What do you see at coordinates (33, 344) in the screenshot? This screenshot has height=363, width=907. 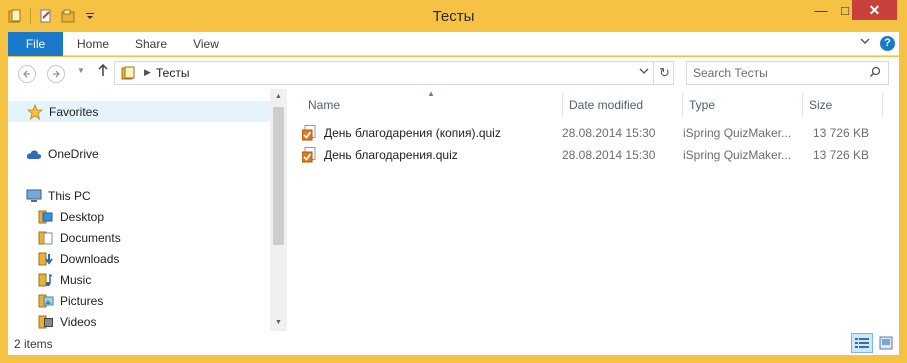 I see `item-count: 2 items` at bounding box center [33, 344].